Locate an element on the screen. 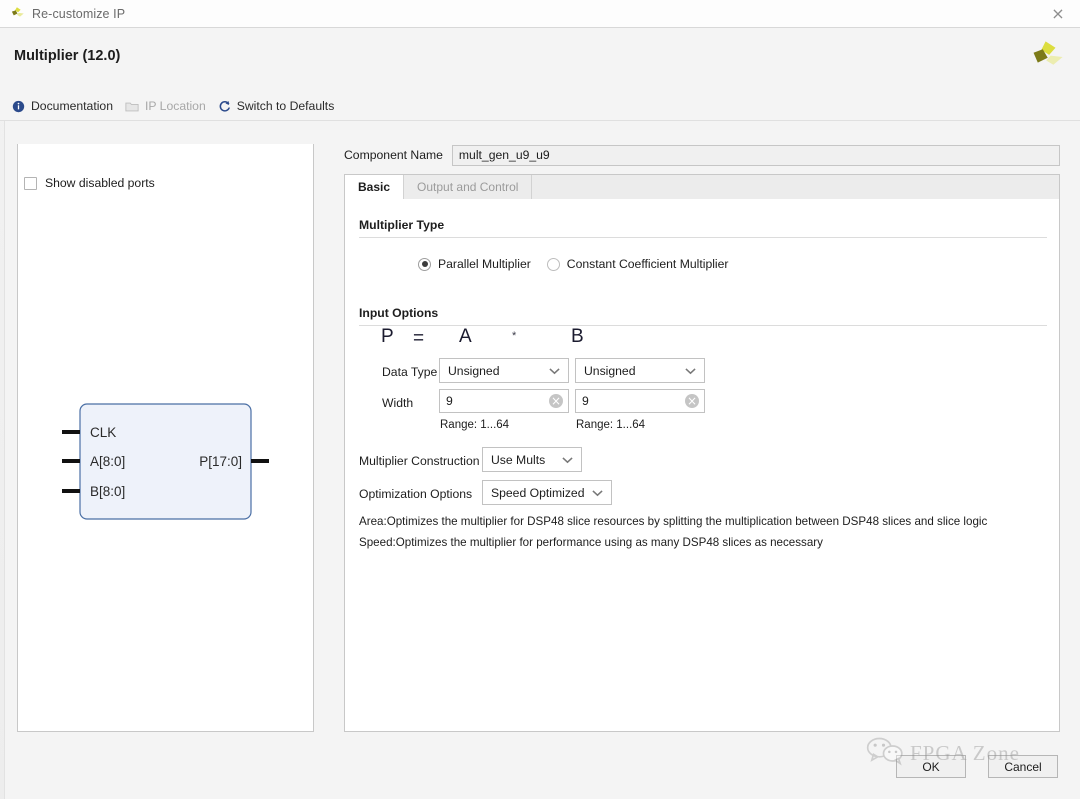 The height and width of the screenshot is (799, 1080). clear-width-a-icon is located at coordinates (556, 401).